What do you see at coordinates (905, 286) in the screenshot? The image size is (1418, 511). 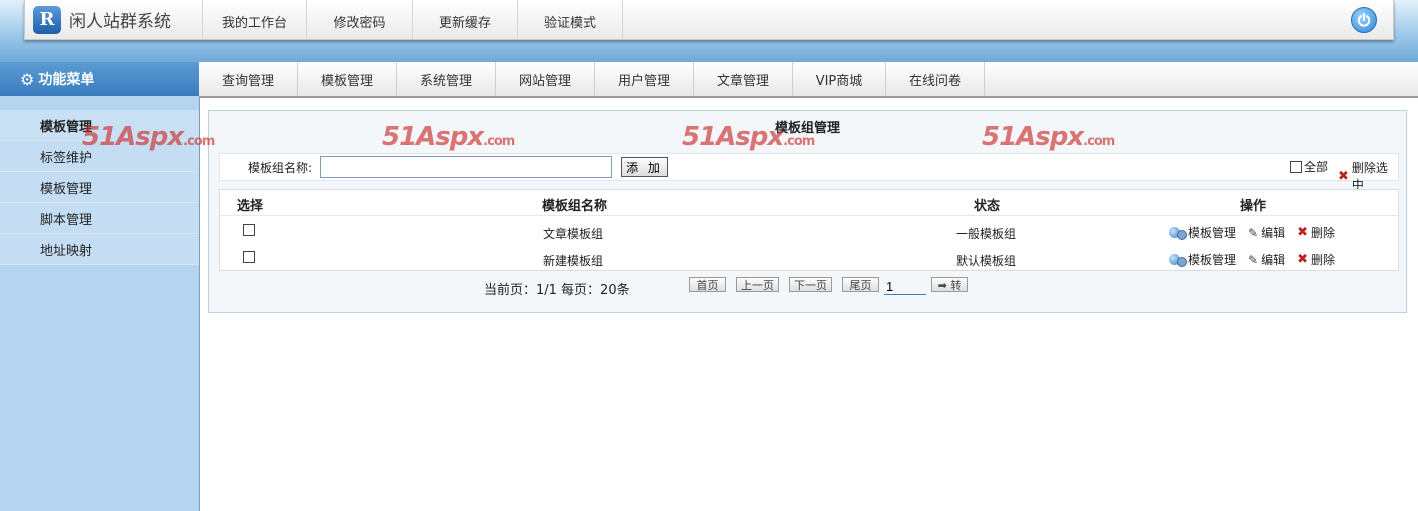 I see `page-number-input` at bounding box center [905, 286].